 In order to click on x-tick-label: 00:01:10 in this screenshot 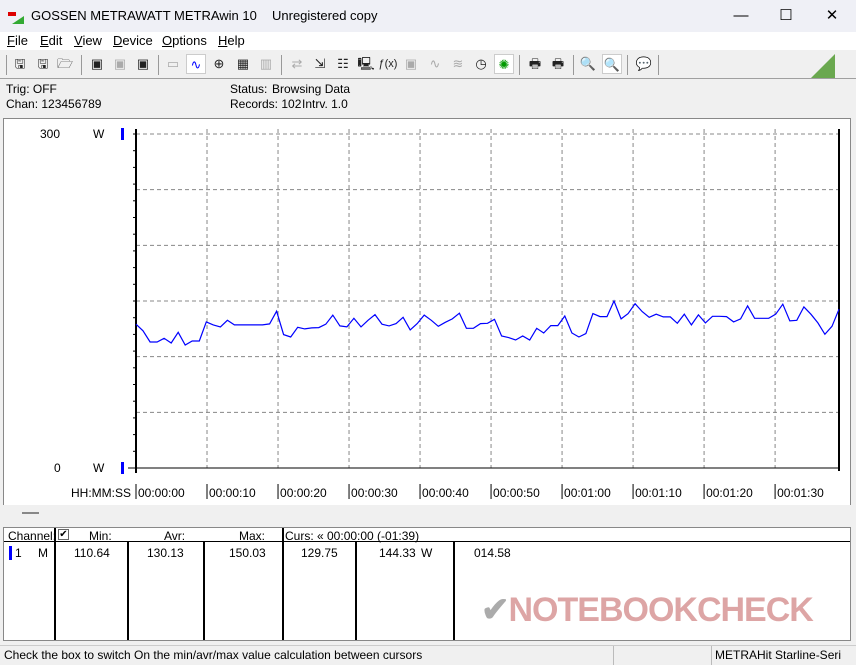, I will do `click(658, 493)`.